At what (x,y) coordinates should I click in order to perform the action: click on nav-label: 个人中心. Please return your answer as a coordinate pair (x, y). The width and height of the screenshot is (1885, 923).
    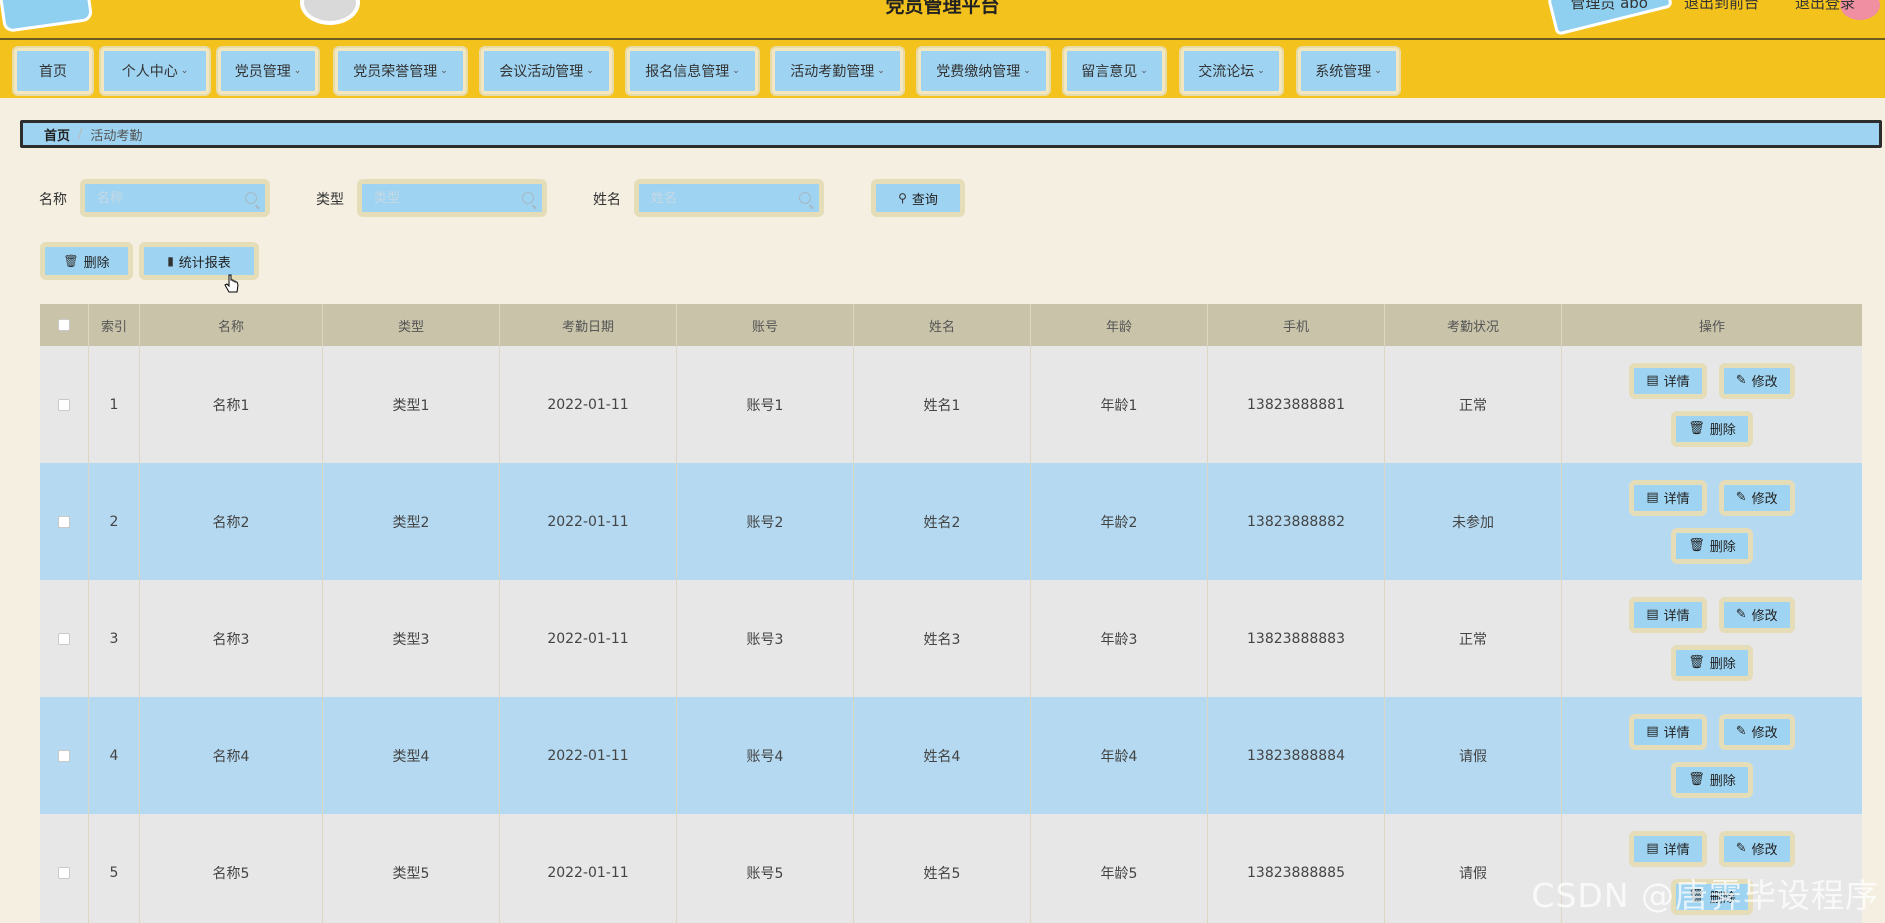
    Looking at the image, I should click on (149, 72).